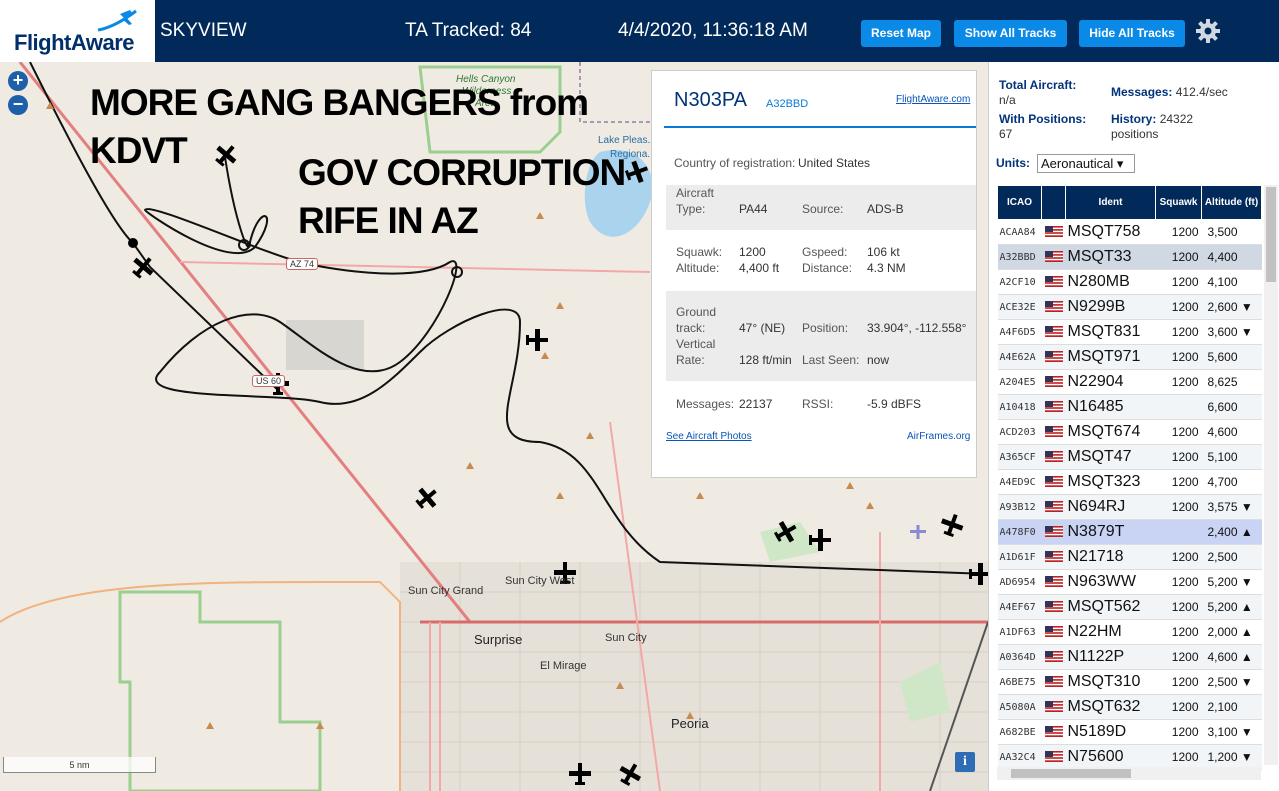 The width and height of the screenshot is (1279, 791). I want to click on highway-shield: US 60, so click(269, 381).